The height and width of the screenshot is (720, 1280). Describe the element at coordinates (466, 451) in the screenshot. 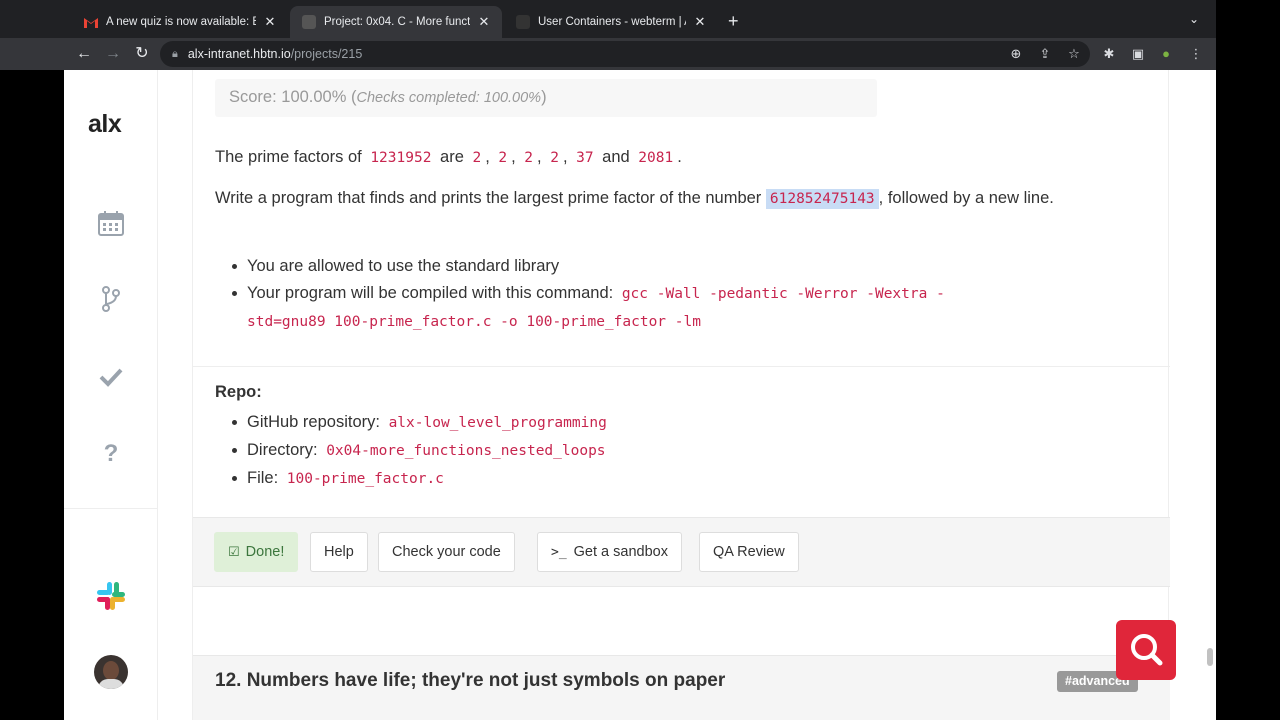

I see `code-directory: 0x04-more_functions_nested_loops` at that location.